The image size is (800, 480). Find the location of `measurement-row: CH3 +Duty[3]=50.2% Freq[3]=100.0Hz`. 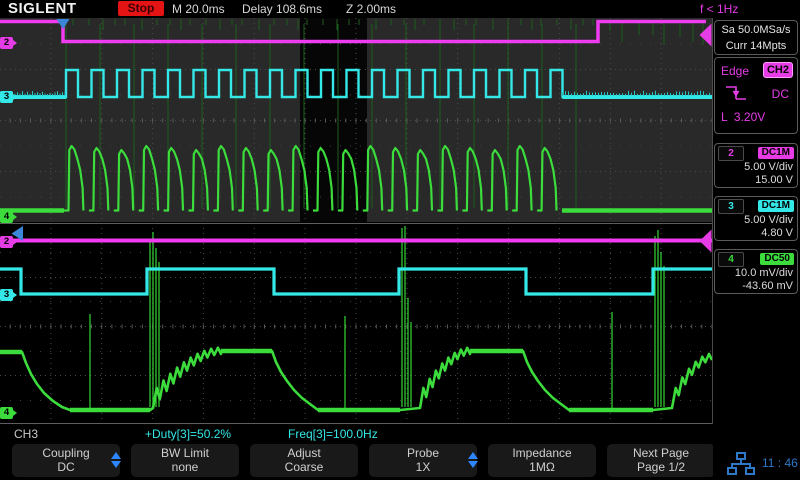

measurement-row: CH3 +Duty[3]=50.2% Freq[3]=100.0Hz is located at coordinates (356, 434).